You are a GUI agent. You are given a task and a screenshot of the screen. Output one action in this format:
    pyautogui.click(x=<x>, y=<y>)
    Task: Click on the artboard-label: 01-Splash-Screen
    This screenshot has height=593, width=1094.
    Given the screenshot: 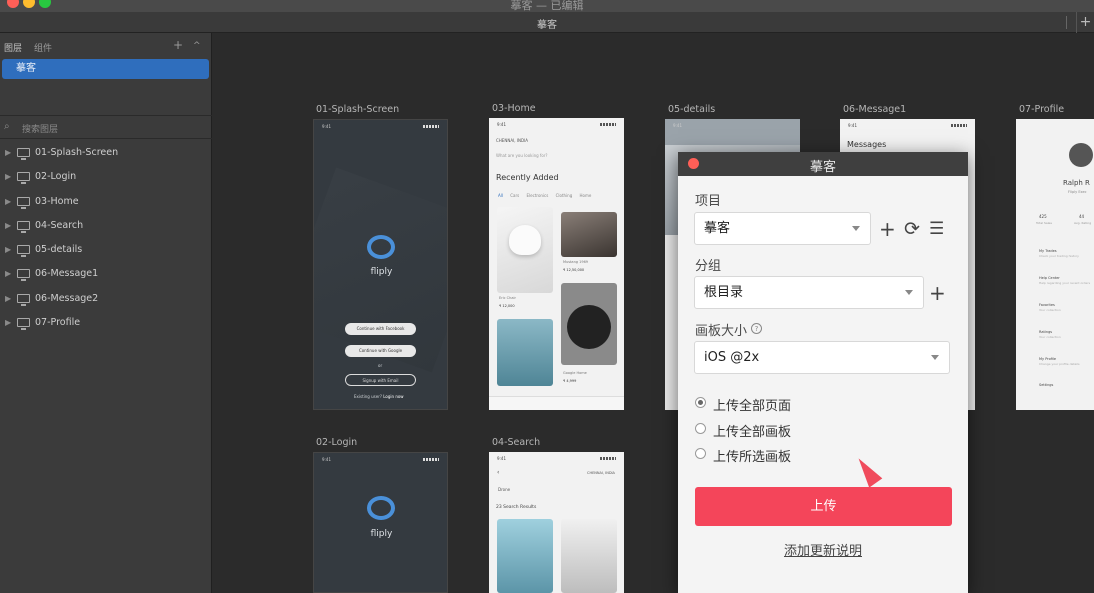 What is the action you would take?
    pyautogui.click(x=357, y=109)
    